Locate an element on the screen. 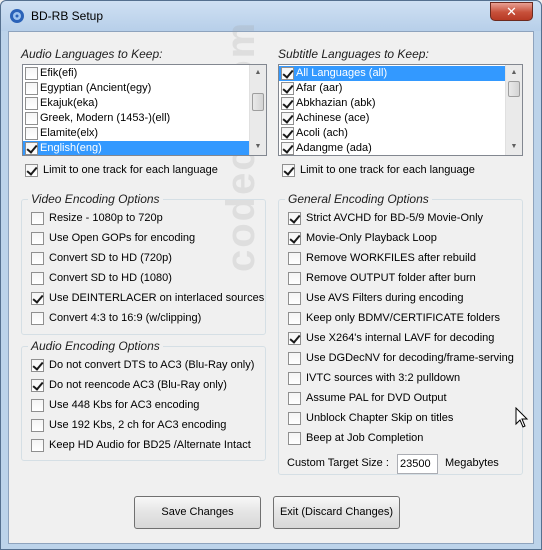 This screenshot has height=550, width=542. close-button: ✕ is located at coordinates (511, 11).